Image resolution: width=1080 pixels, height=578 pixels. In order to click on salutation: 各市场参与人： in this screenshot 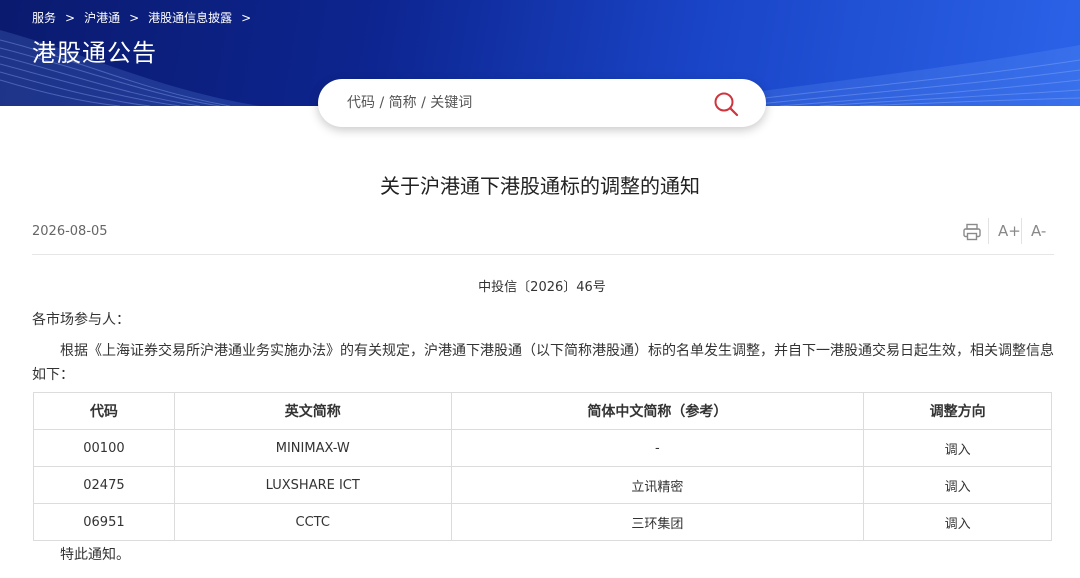, I will do `click(81, 320)`.